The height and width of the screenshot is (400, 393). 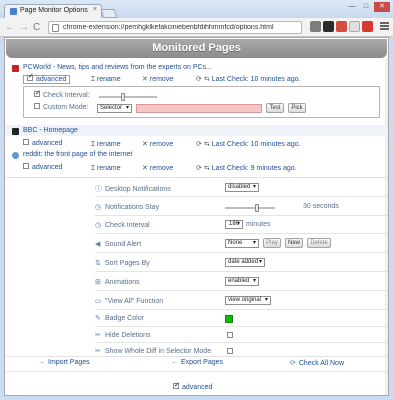 What do you see at coordinates (176, 385) in the screenshot?
I see `global-advanced-checkbox` at bounding box center [176, 385].